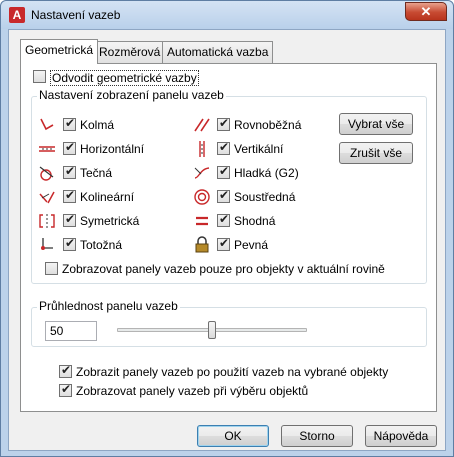 This screenshot has width=454, height=457. Describe the element at coordinates (46, 173) in the screenshot. I see `tangent-icon` at that location.